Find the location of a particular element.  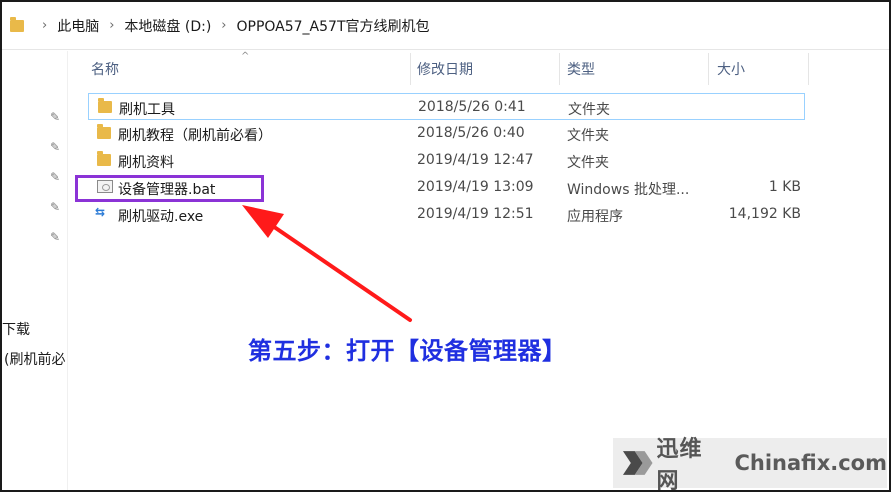

watermark-cn-text: 迅维网 is located at coordinates (679, 464).